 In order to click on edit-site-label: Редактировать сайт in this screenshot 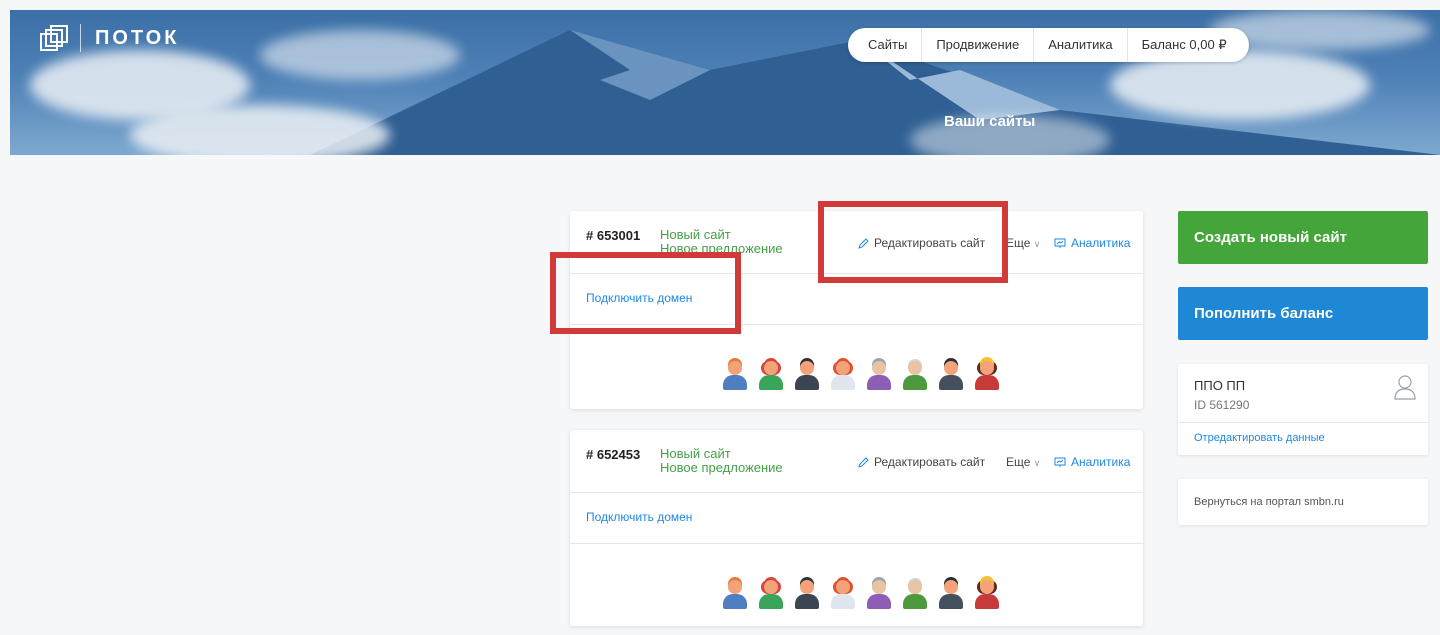, I will do `click(930, 462)`.